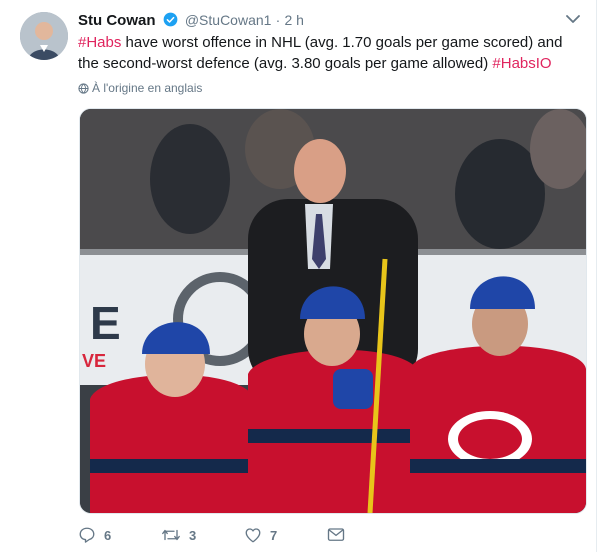 This screenshot has width=597, height=552. I want to click on svg-text: VE, so click(94, 361).